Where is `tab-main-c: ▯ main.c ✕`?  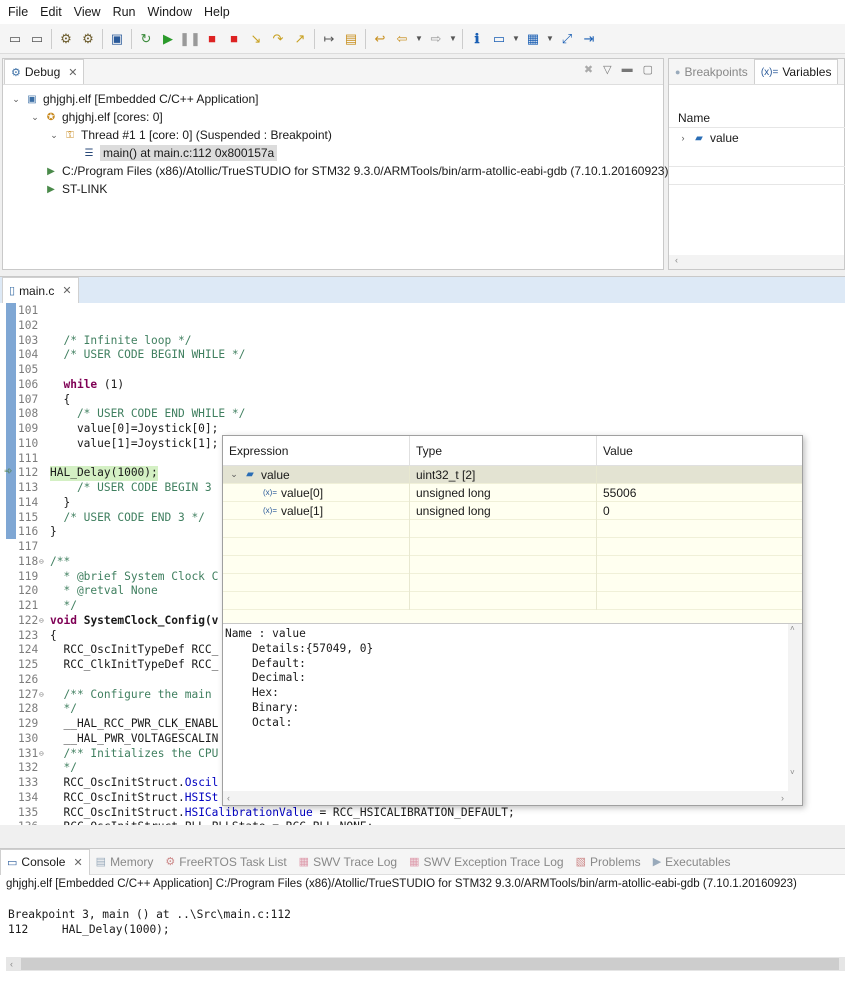
tab-main-c: ▯ main.c ✕ is located at coordinates (40, 290).